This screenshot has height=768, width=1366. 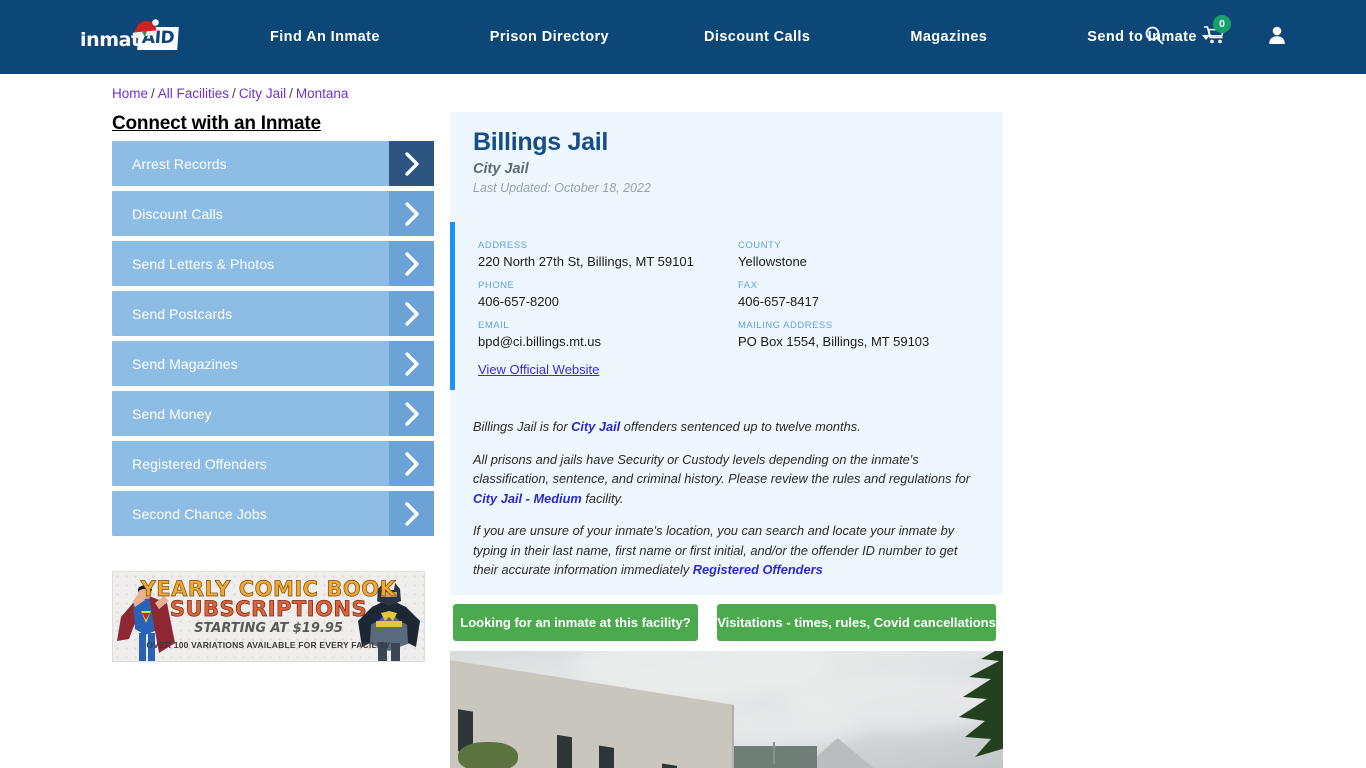 I want to click on contact-field-county: COUNTY Yellowstone, so click(x=868, y=254).